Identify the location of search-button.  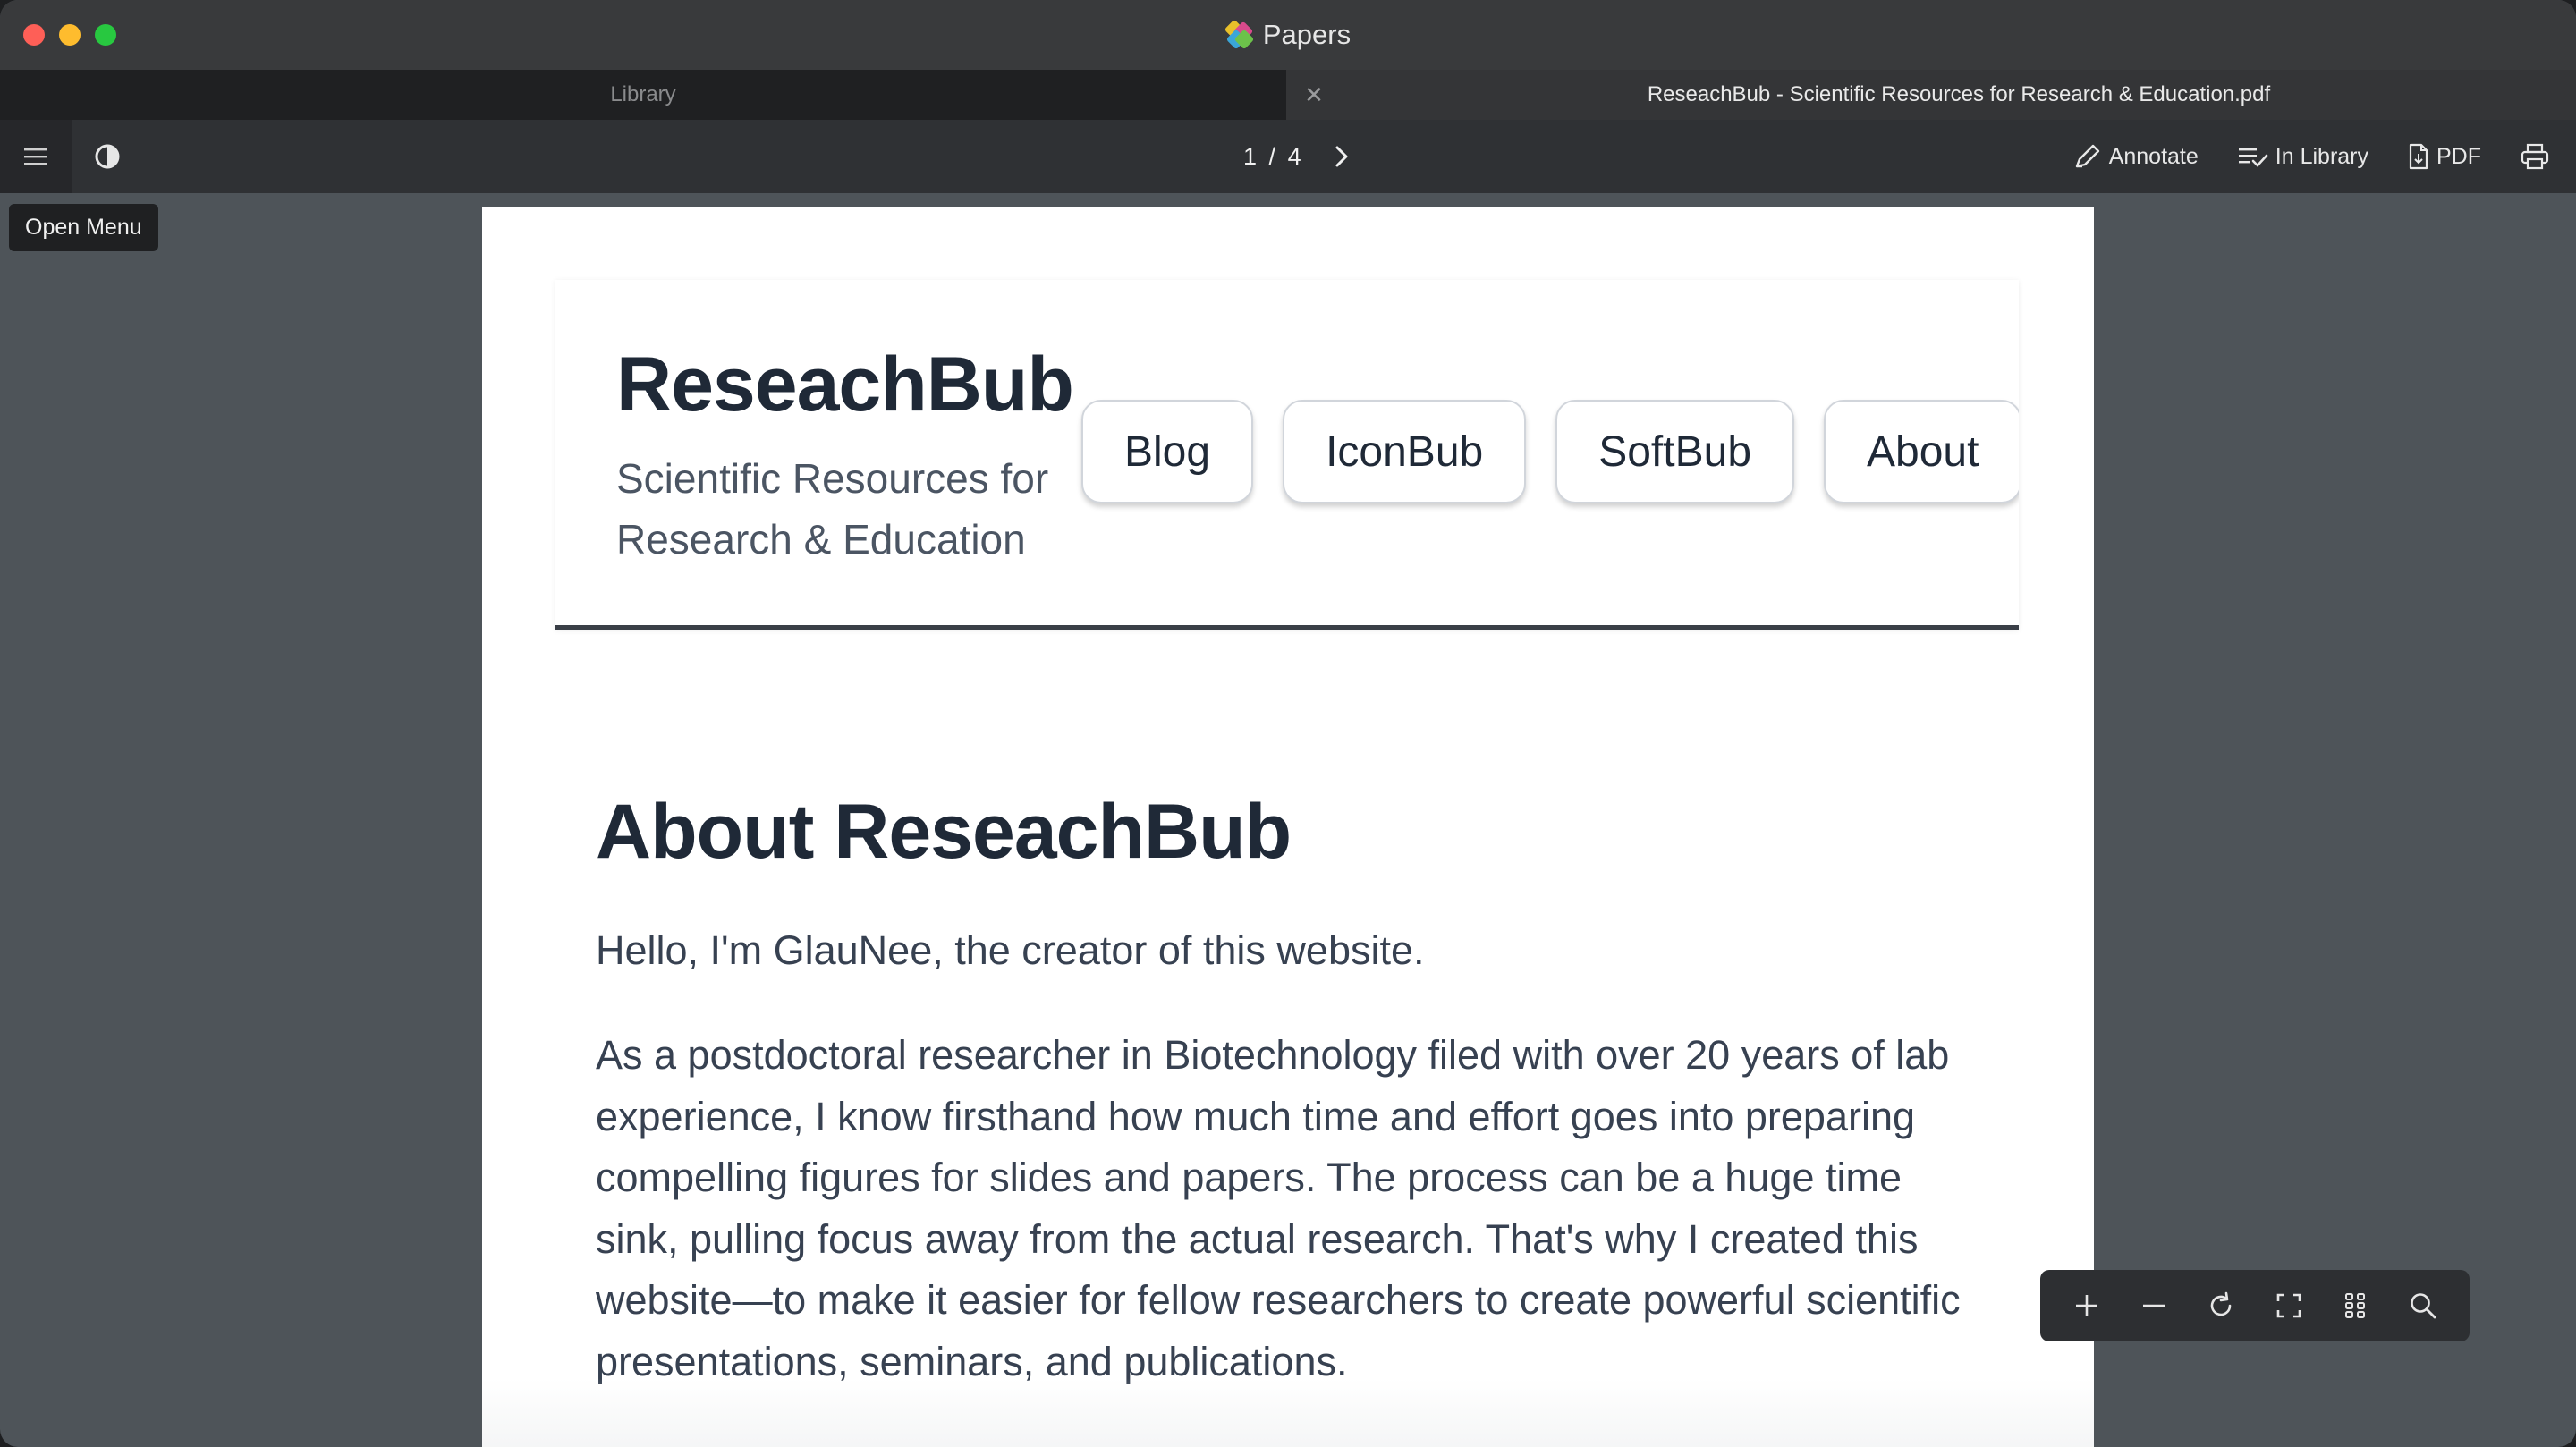
(2423, 1306).